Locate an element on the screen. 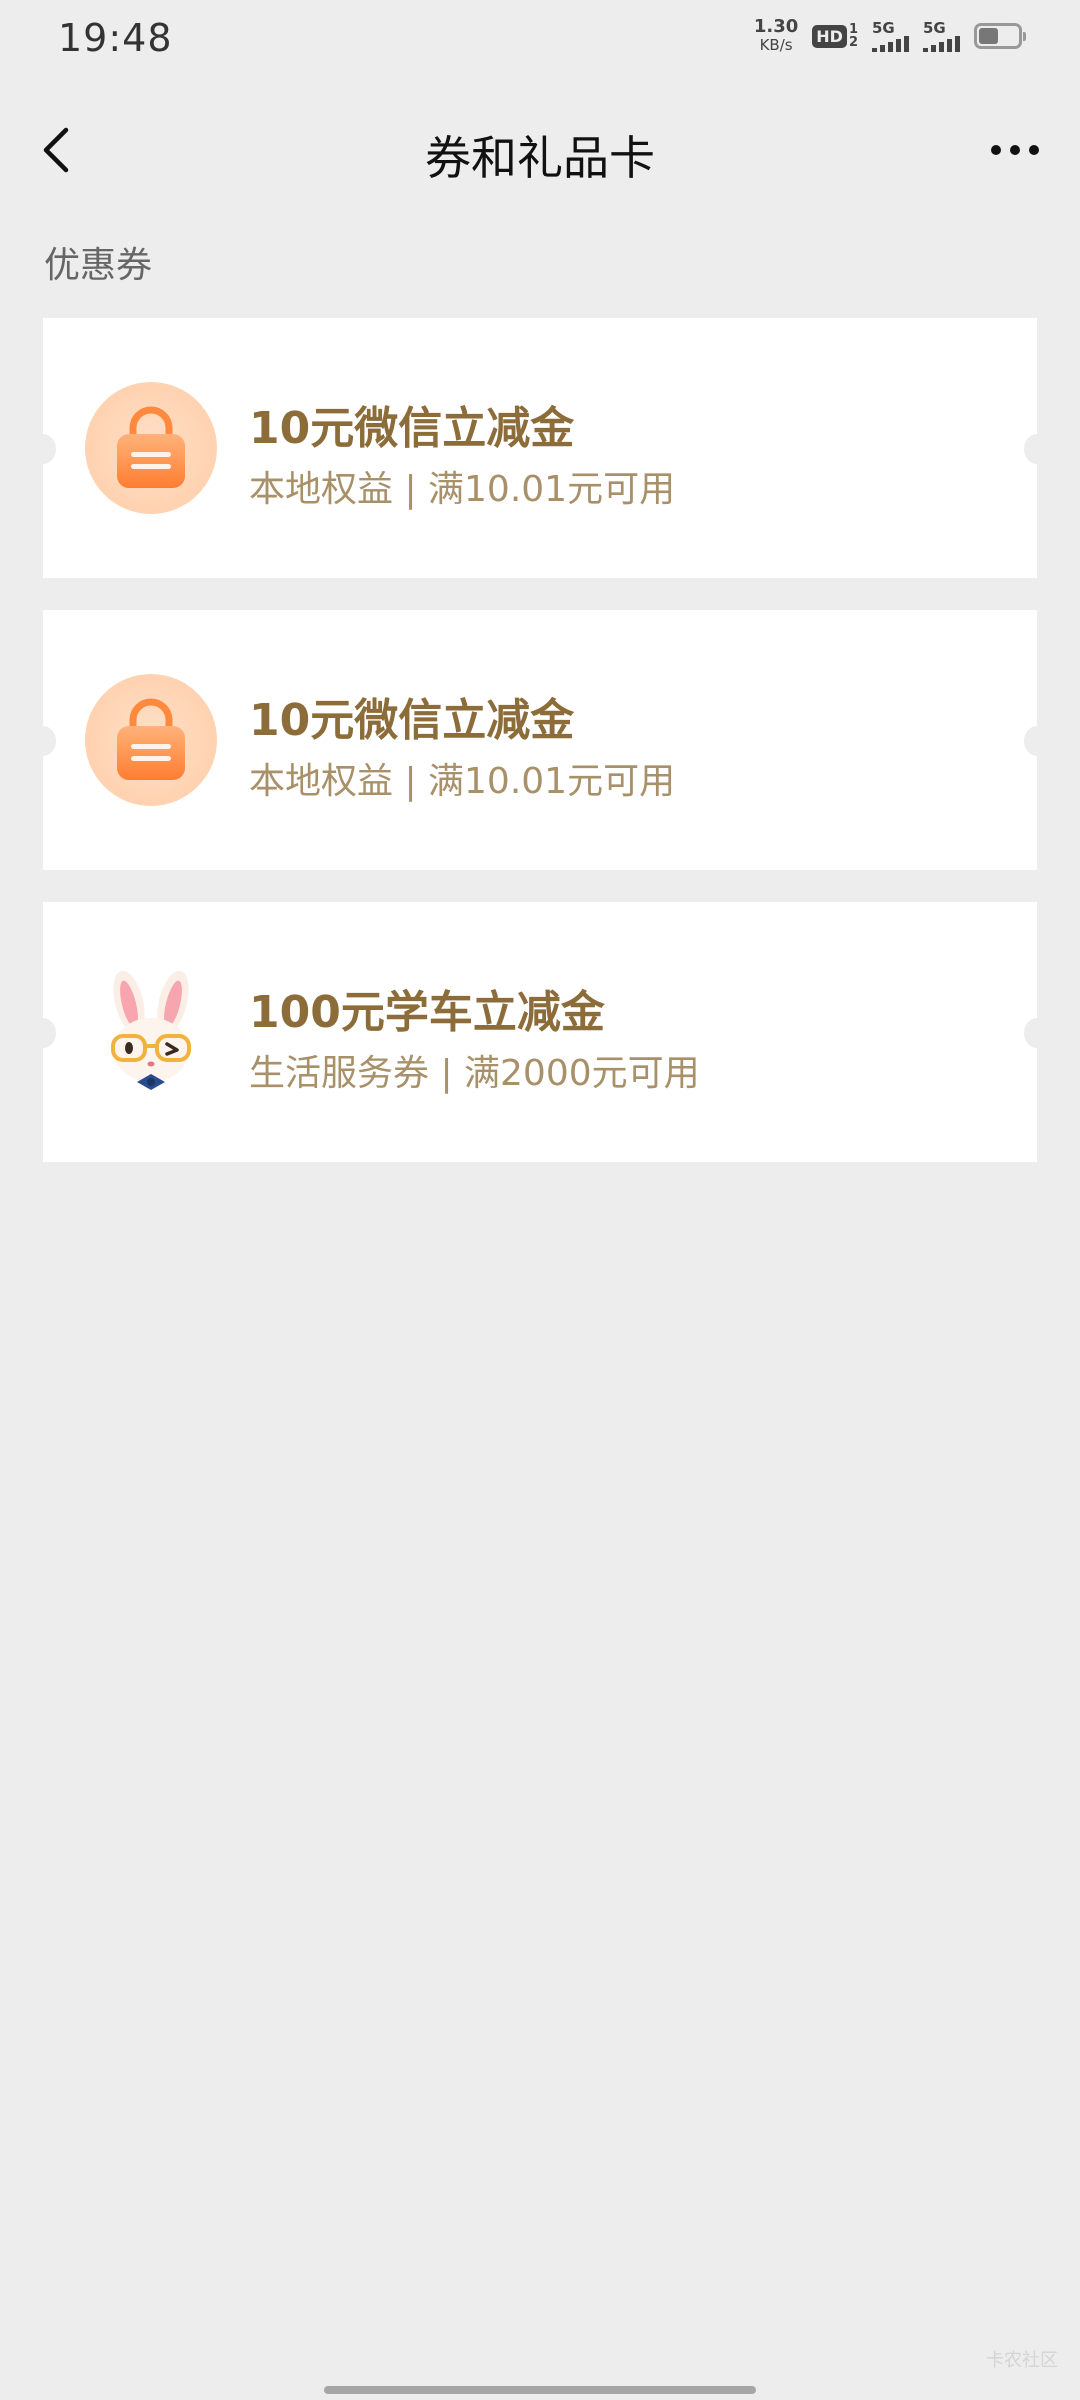  network-speed: 1.30 KB/s is located at coordinates (776, 35).